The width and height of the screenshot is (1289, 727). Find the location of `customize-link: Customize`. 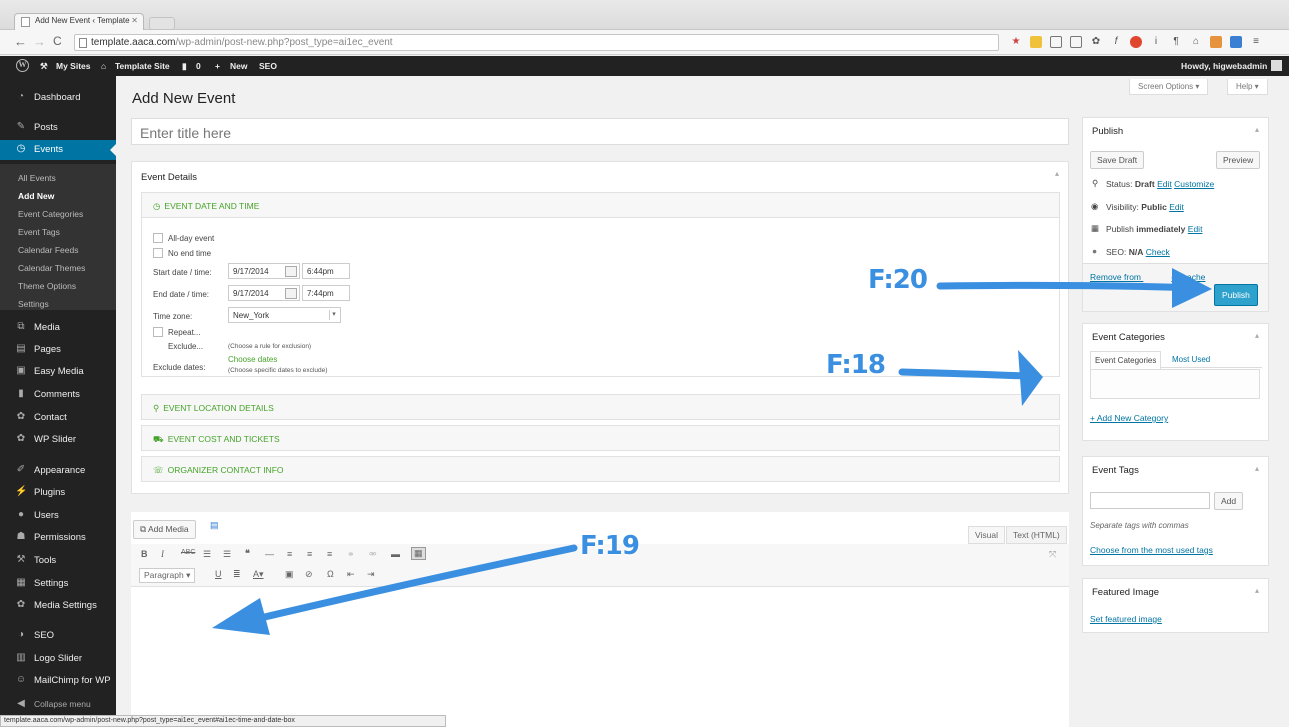

customize-link: Customize is located at coordinates (1194, 184).